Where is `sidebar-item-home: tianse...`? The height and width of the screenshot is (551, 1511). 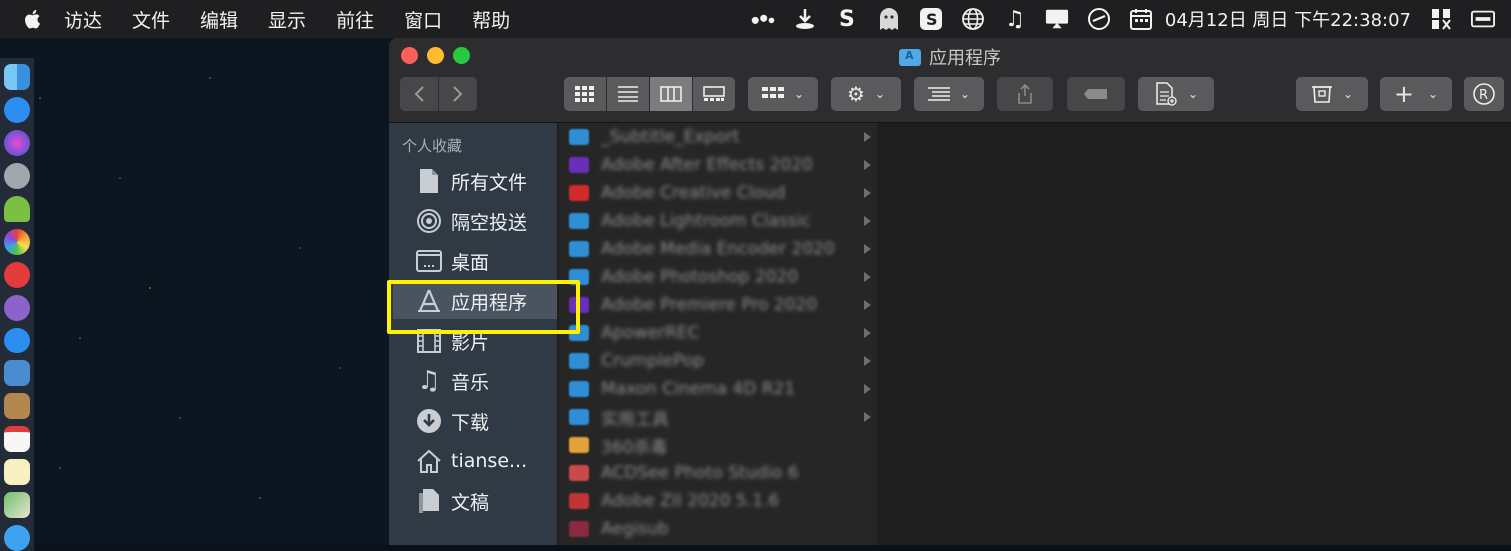 sidebar-item-home: tianse... is located at coordinates (475, 461).